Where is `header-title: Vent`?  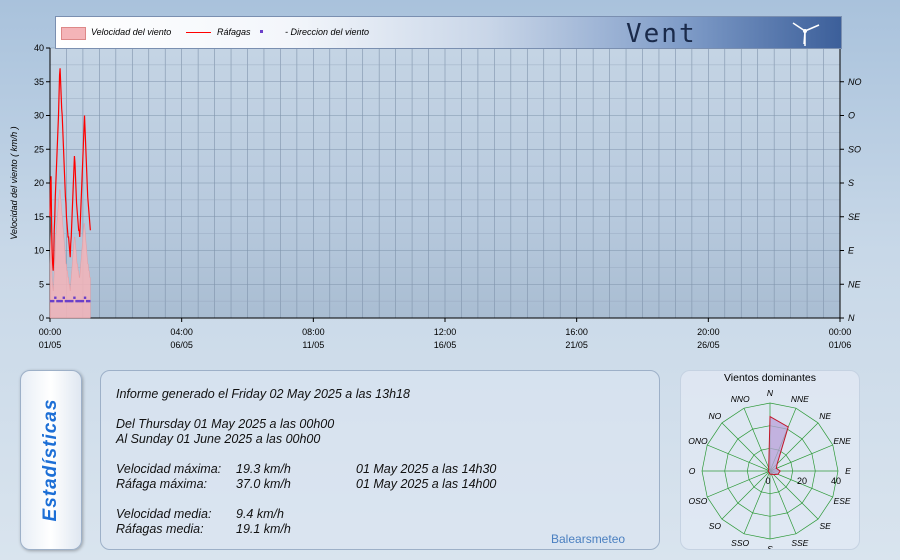 header-title: Vent is located at coordinates (661, 34).